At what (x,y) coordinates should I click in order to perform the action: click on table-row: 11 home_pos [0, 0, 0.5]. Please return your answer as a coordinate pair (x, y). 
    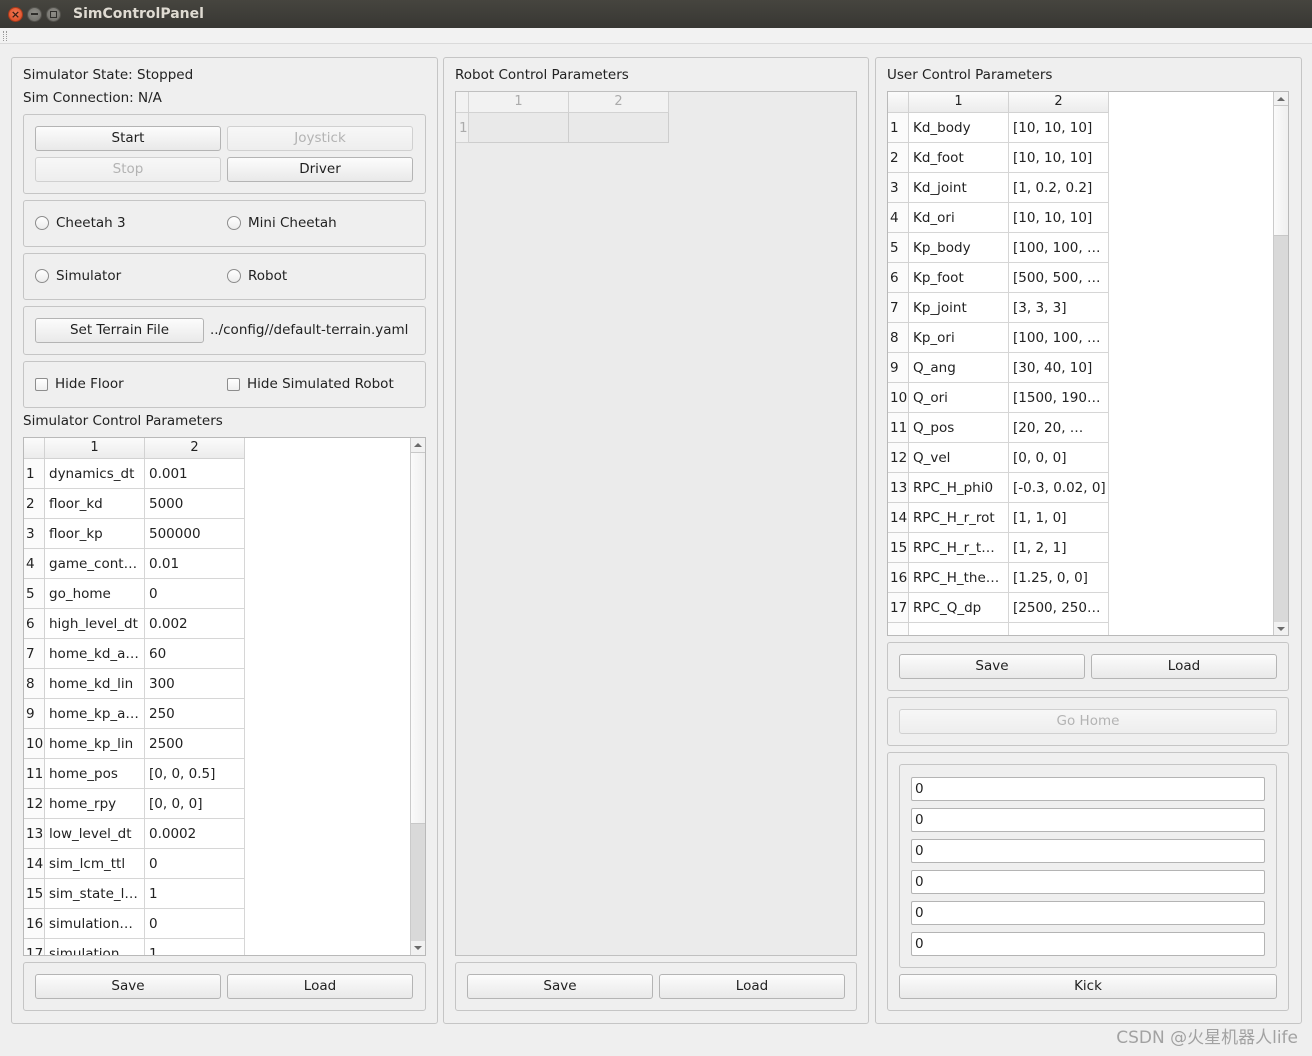
    Looking at the image, I should click on (217, 774).